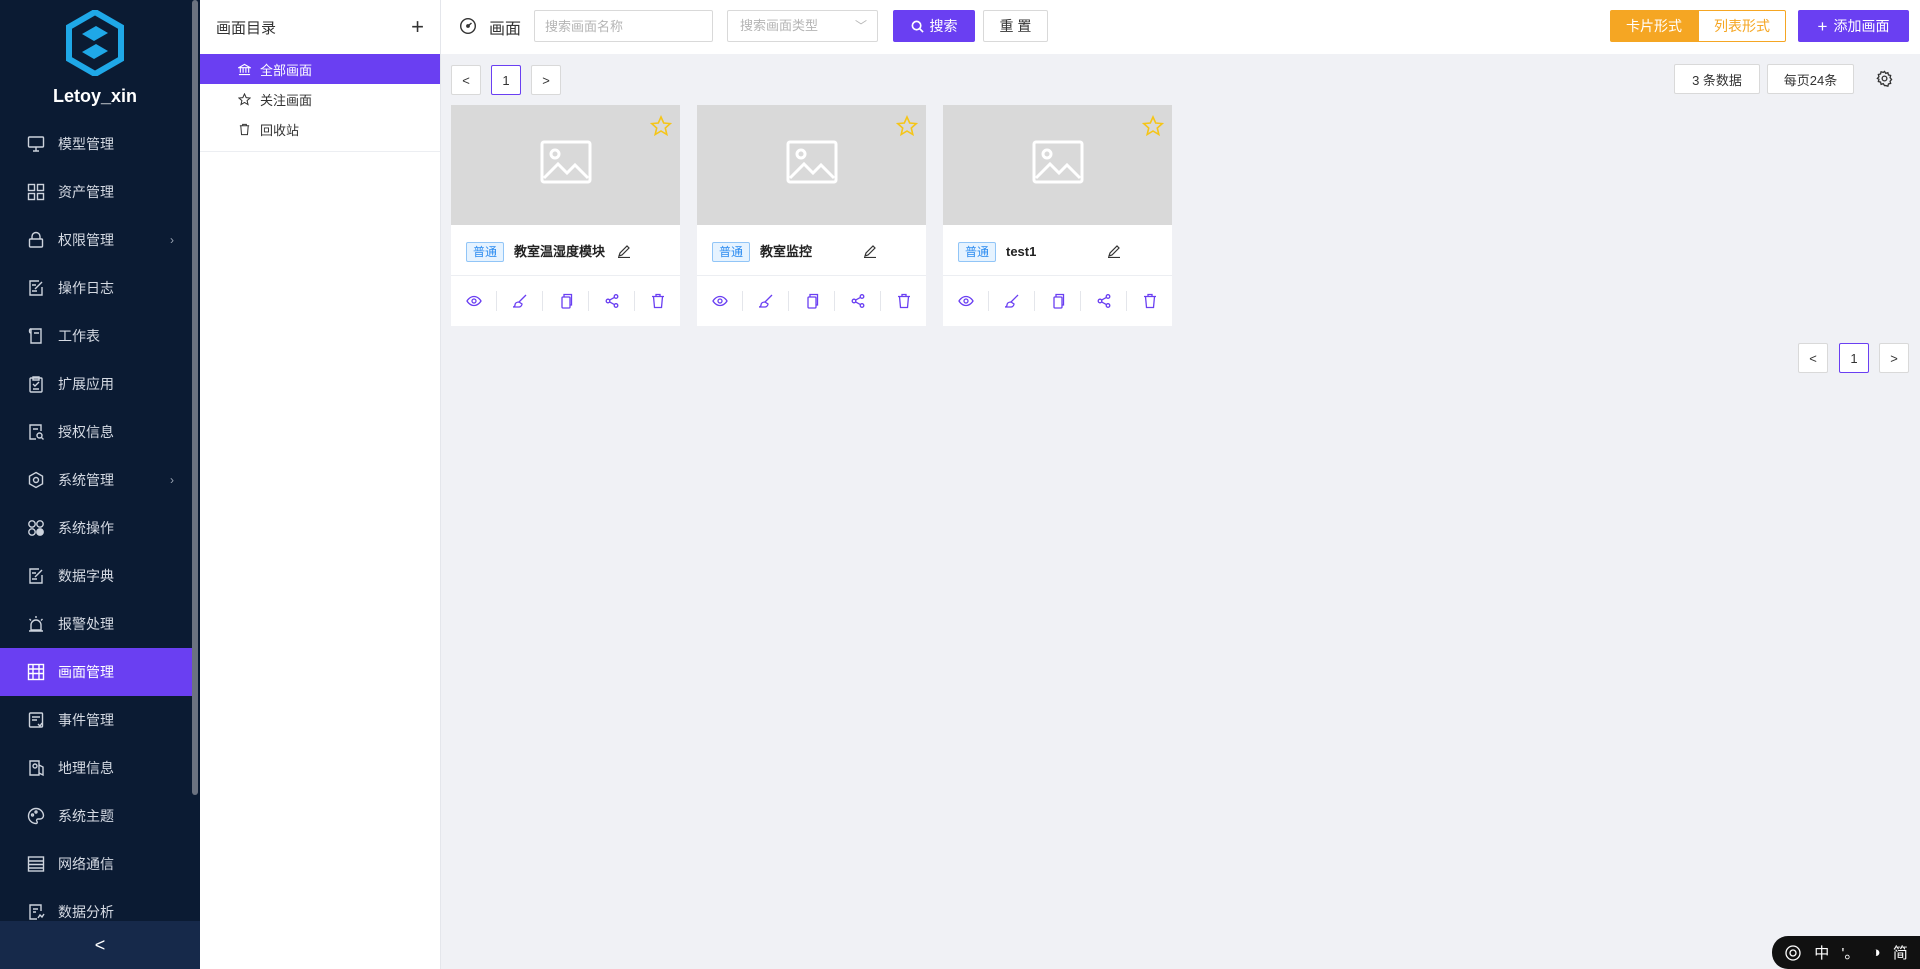 The height and width of the screenshot is (969, 1920). What do you see at coordinates (36, 480) in the screenshot?
I see `gear-icon` at bounding box center [36, 480].